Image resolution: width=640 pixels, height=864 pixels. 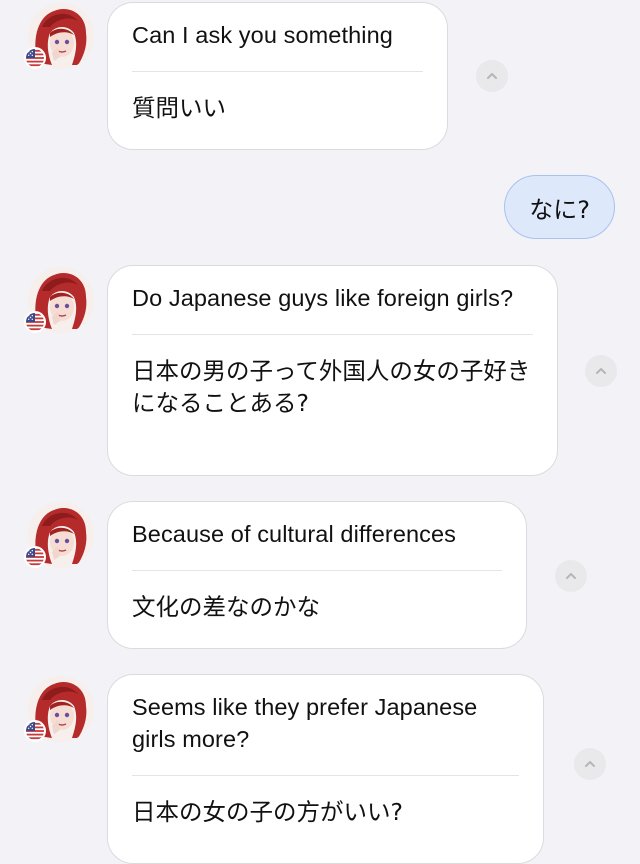 I want to click on message-original-text: Can I ask you something, so click(x=262, y=35).